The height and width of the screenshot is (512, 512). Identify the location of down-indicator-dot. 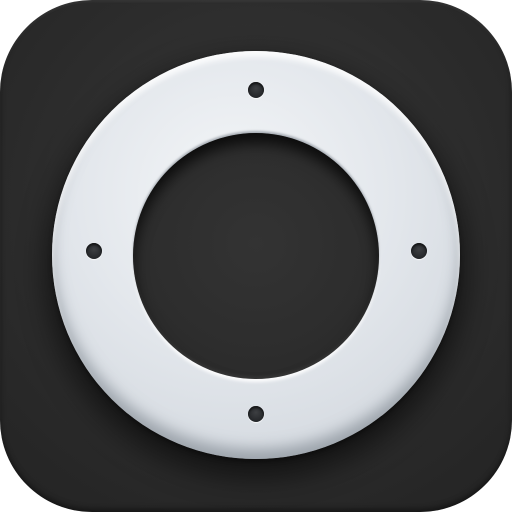
(256, 414).